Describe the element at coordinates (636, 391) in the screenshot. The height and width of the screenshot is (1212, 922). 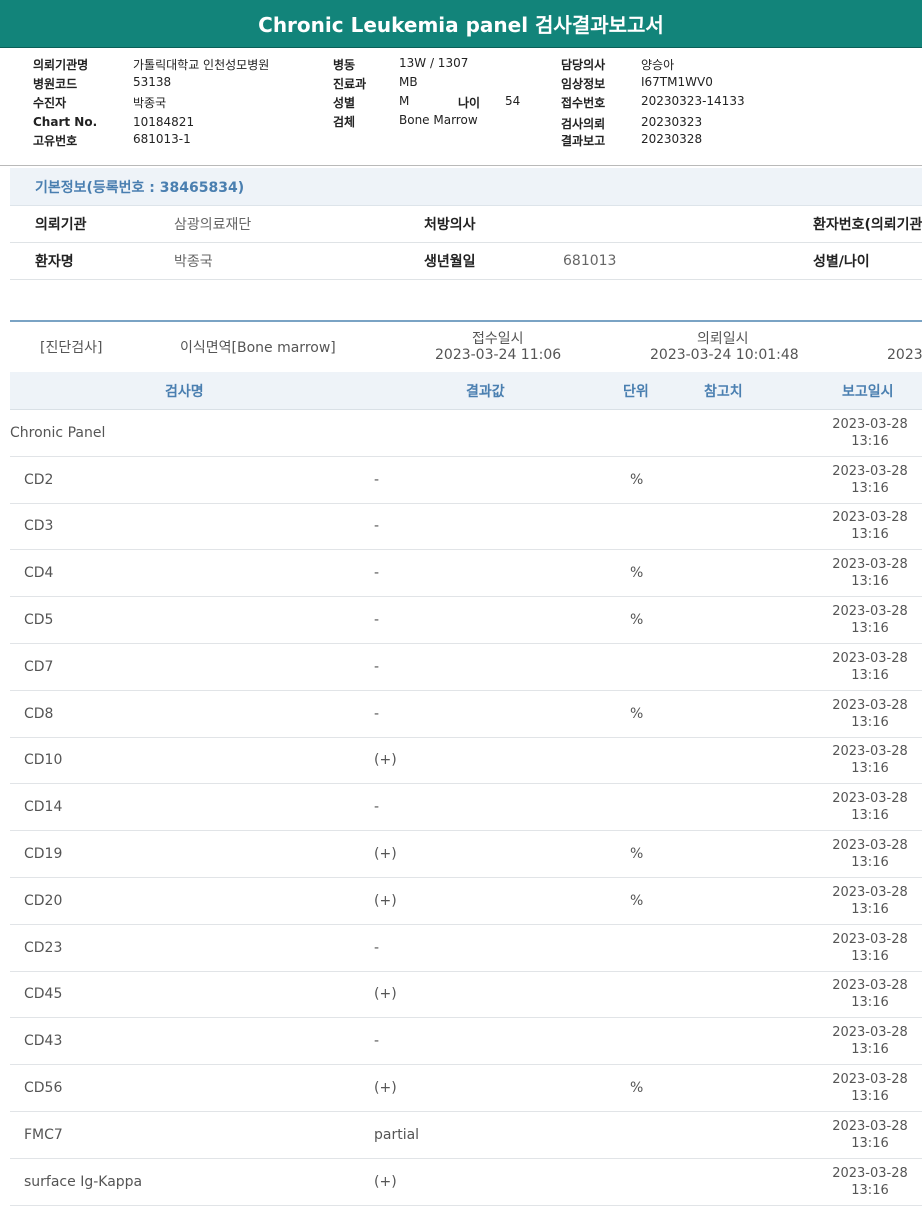
I see `col-header-unit: 단위` at that location.